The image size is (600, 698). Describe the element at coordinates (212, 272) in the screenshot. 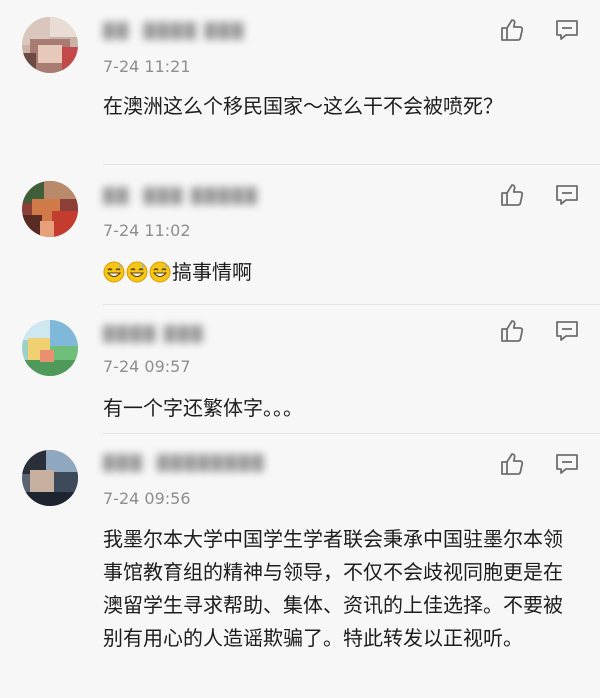

I see `comment-text-body: 搞事情啊` at that location.